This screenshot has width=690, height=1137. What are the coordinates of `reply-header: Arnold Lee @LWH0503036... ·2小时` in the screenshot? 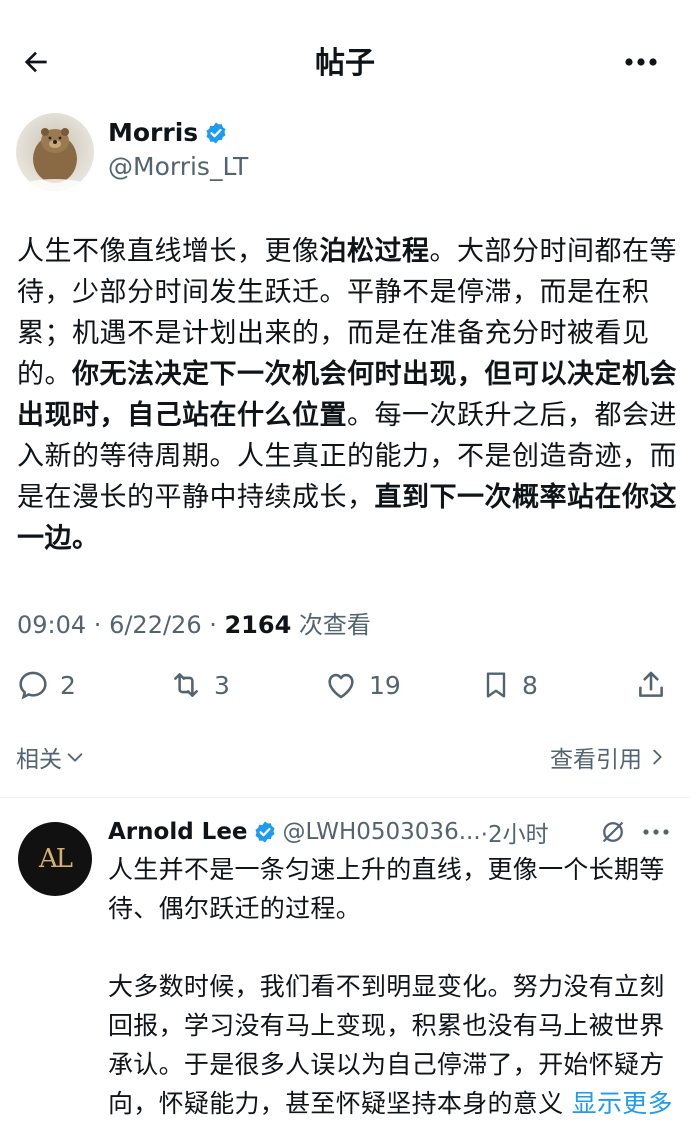 It's located at (393, 832).